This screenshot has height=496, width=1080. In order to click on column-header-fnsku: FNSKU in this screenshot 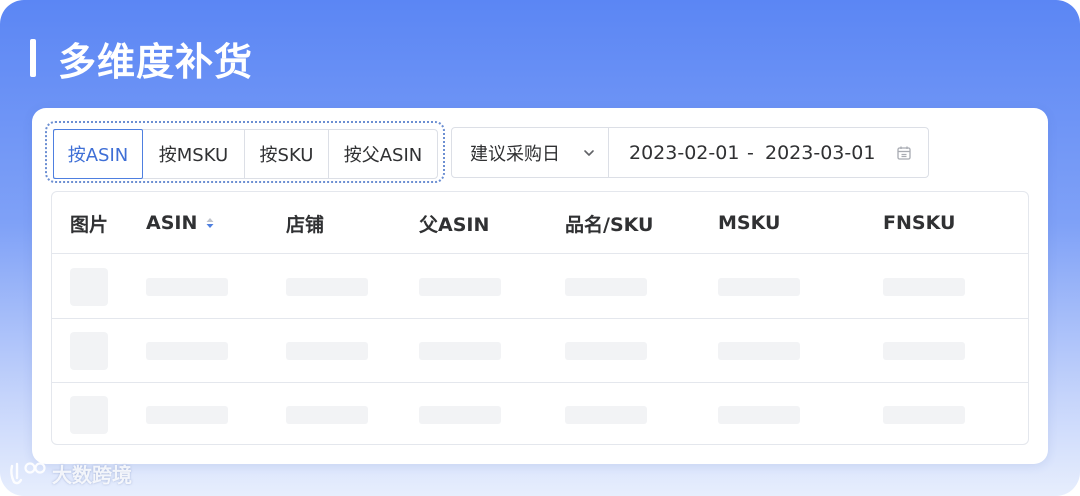, I will do `click(919, 223)`.